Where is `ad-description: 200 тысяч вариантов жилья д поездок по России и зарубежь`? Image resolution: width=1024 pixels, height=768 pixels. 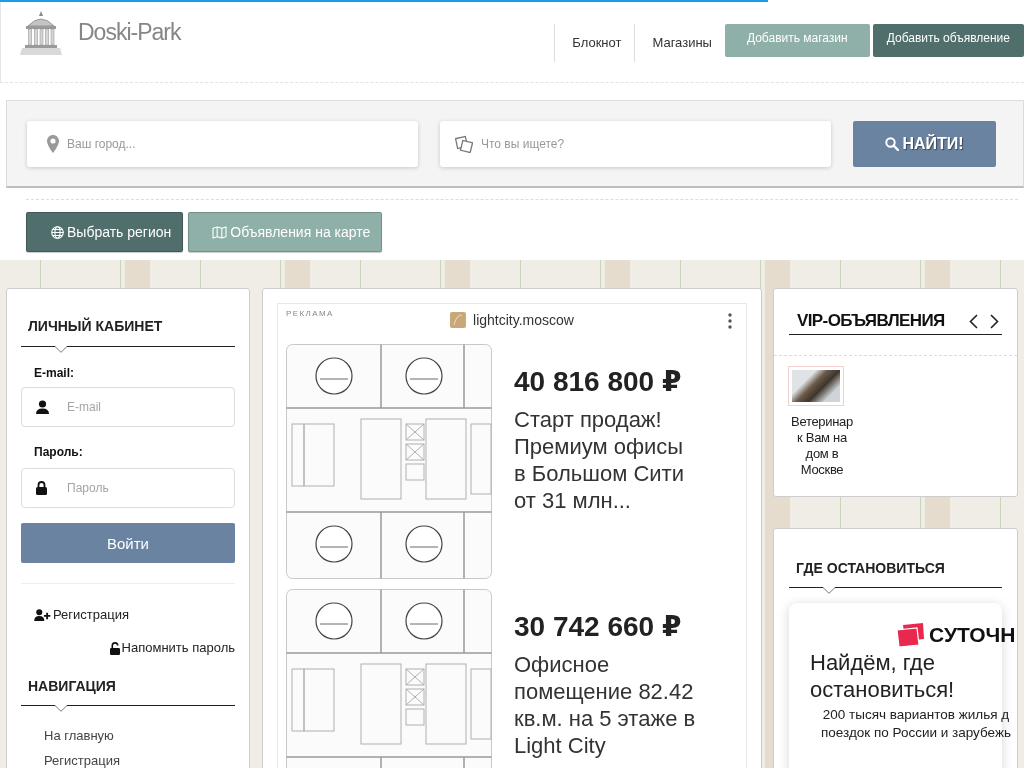 ad-description: 200 тысяч вариантов жилья д поездок по России и зарубежь is located at coordinates (916, 724).